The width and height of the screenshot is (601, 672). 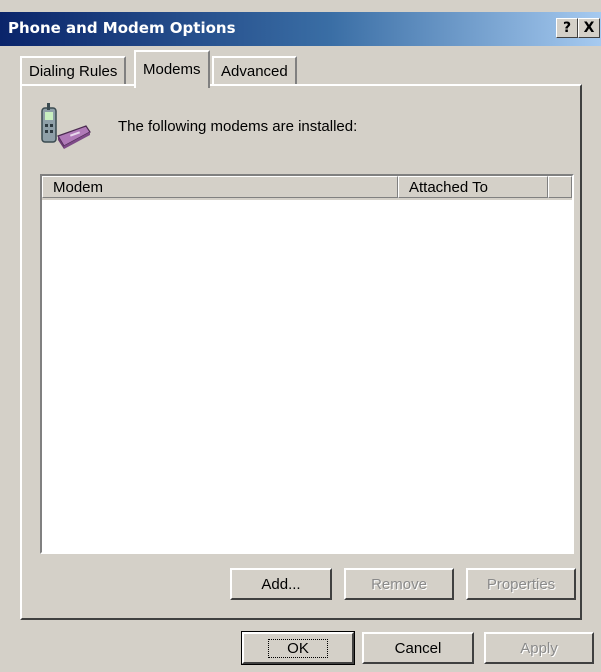 What do you see at coordinates (238, 126) in the screenshot?
I see `installed-modems-label: The following modems are installed:` at bounding box center [238, 126].